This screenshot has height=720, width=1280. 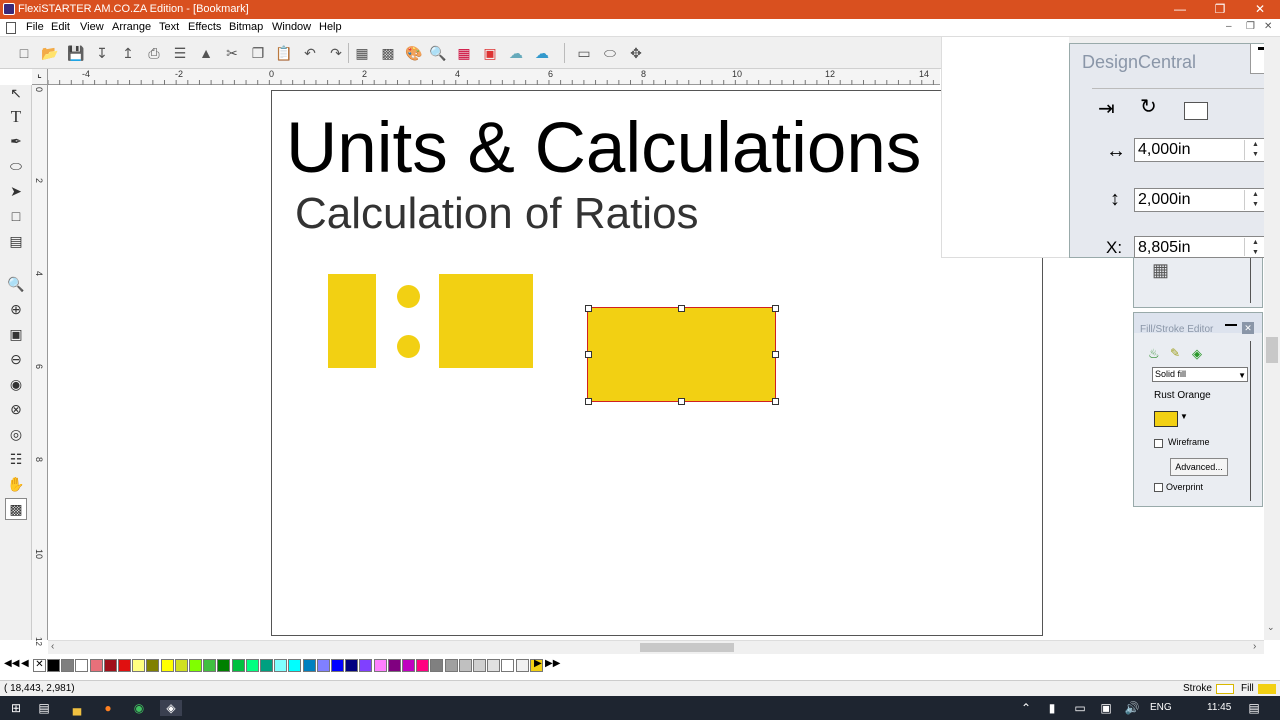 What do you see at coordinates (1272, 350) in the screenshot?
I see `vertical-scroll-thumb` at bounding box center [1272, 350].